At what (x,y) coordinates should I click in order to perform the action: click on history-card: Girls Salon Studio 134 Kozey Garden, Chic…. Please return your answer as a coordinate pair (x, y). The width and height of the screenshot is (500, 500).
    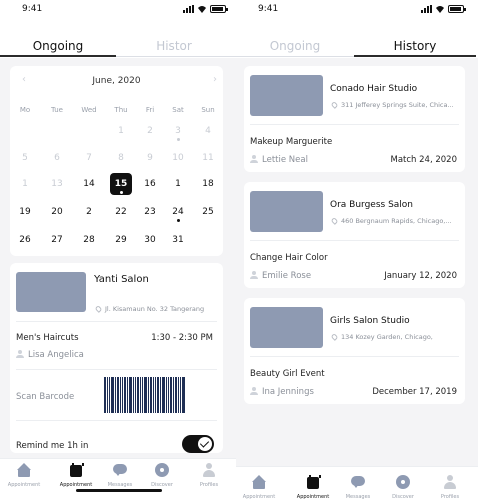
    Looking at the image, I should click on (354, 351).